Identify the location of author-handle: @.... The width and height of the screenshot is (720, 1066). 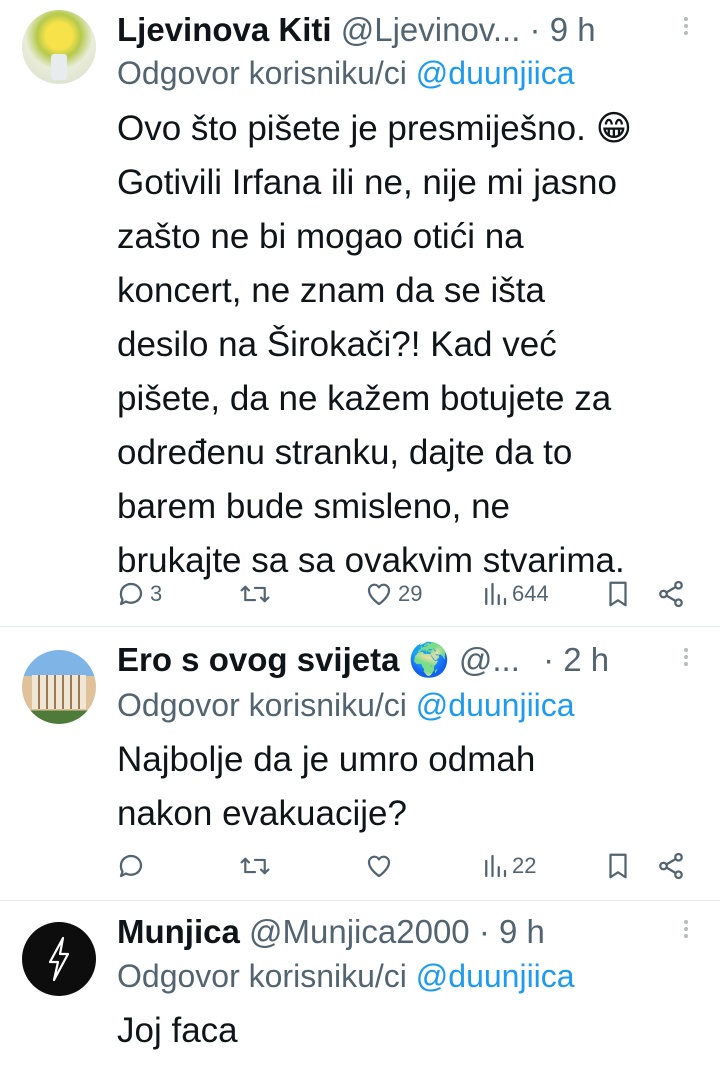
(489, 659).